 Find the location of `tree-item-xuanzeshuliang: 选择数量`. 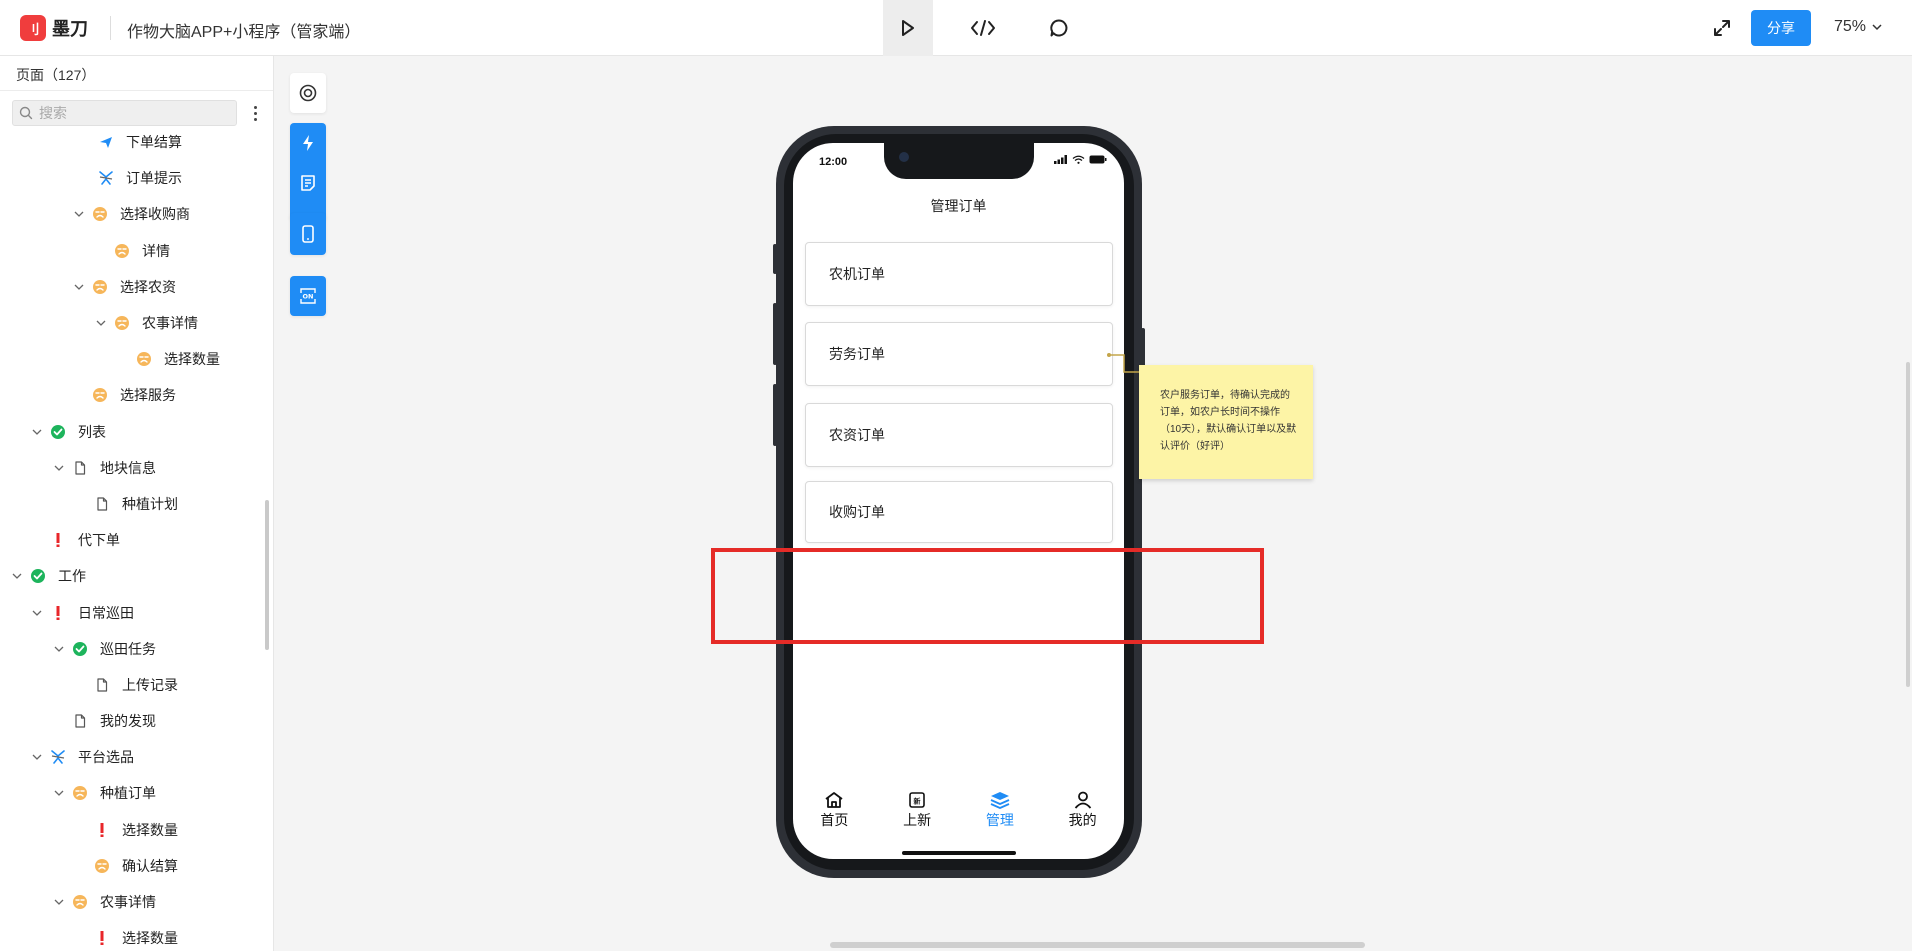

tree-item-xuanzeshuliang: 选择数量 is located at coordinates (136, 359).